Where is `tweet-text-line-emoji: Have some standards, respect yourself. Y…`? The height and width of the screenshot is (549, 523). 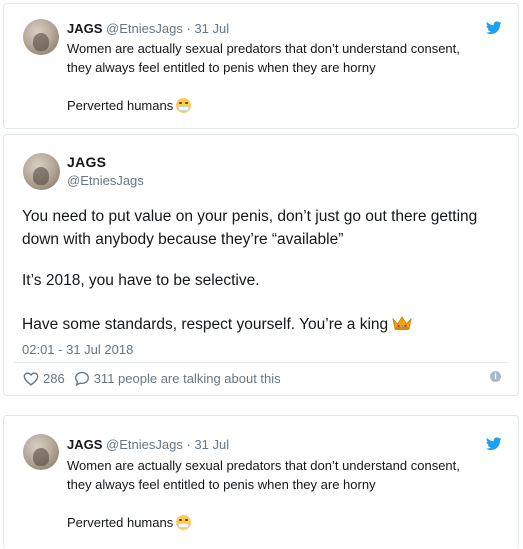
tweet-text-line-emoji: Have some standards, respect yourself. Y… is located at coordinates (217, 325).